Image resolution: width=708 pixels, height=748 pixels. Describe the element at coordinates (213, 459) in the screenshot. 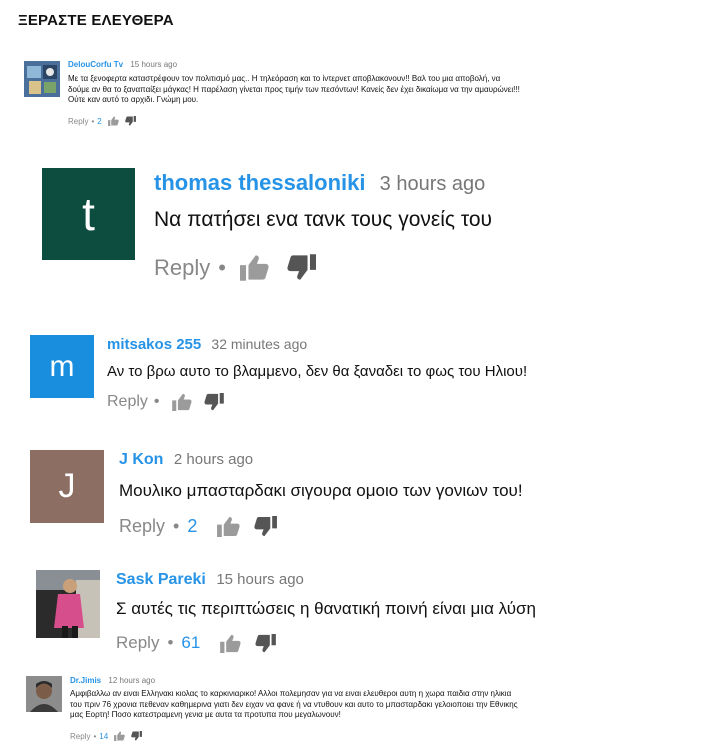

I see `comment-timestamp: 2 hours ago` at that location.